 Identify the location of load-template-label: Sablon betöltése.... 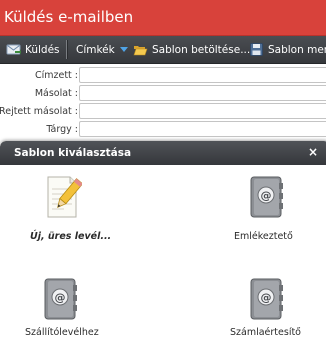
(201, 49).